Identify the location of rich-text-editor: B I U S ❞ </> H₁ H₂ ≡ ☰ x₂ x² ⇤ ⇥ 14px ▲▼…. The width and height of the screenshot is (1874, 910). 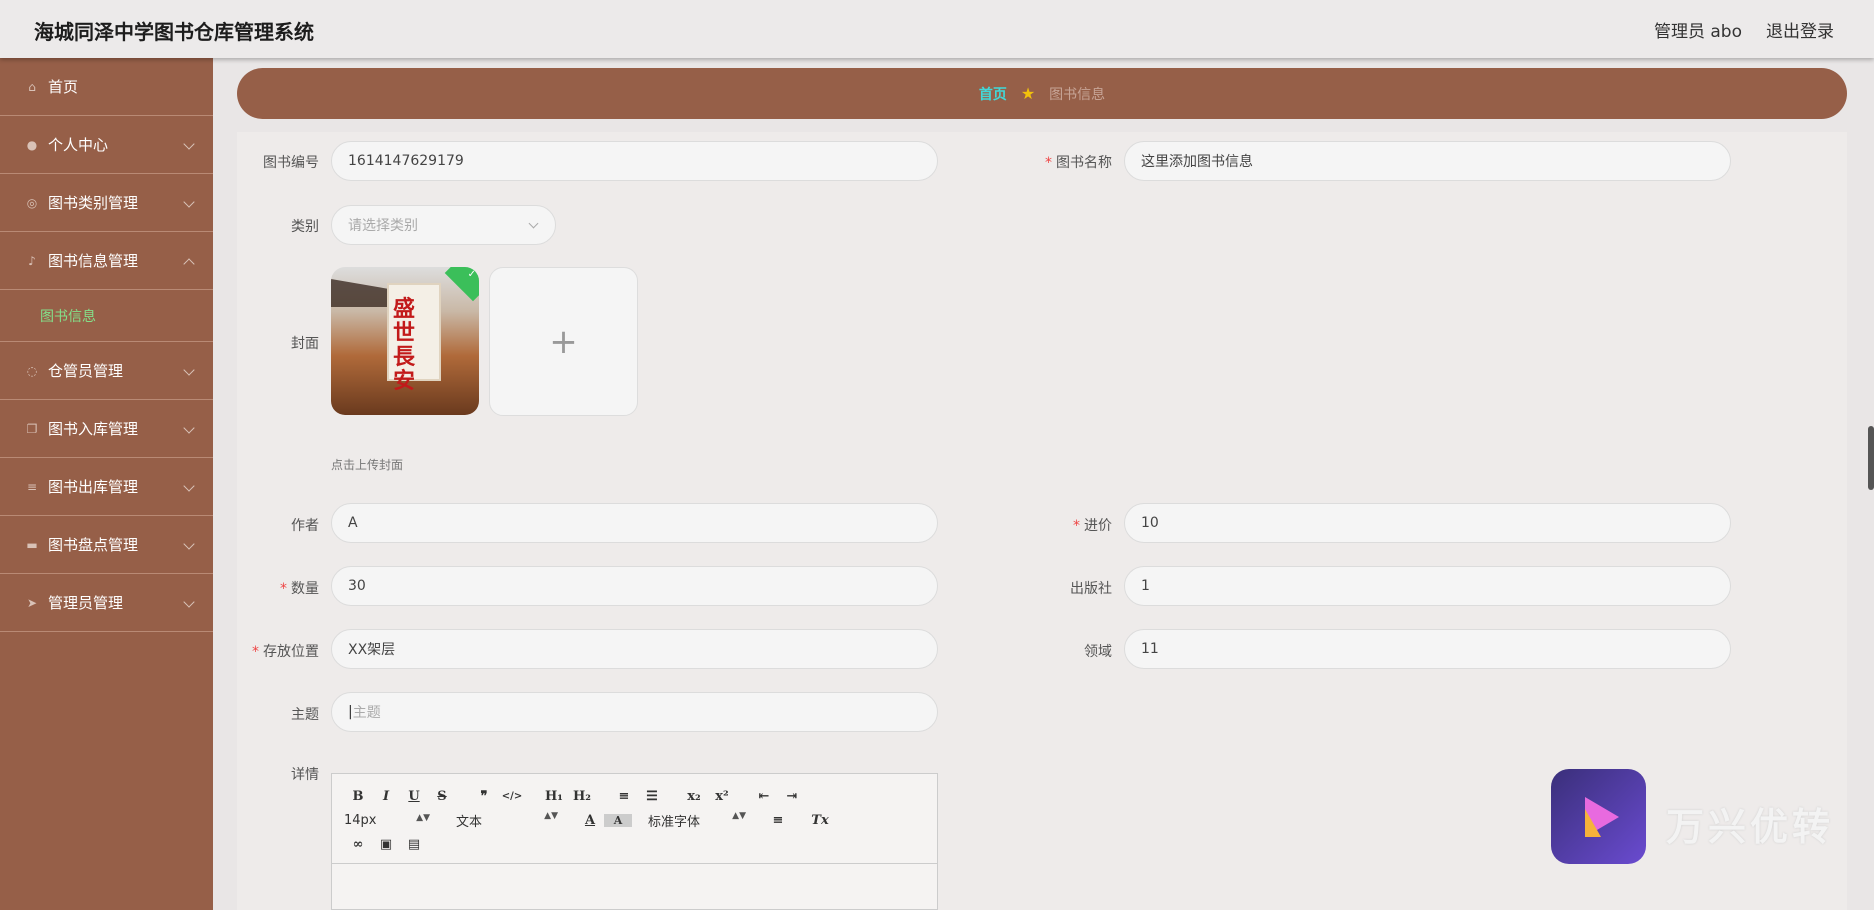
(634, 841).